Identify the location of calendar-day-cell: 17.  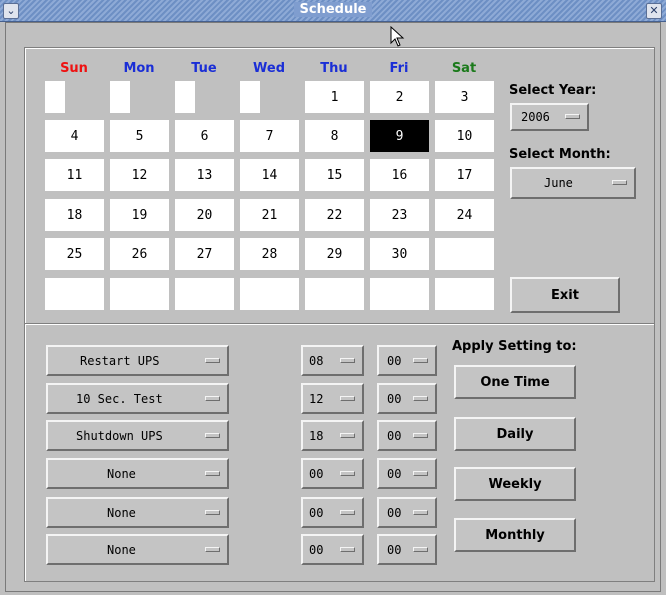
(464, 175).